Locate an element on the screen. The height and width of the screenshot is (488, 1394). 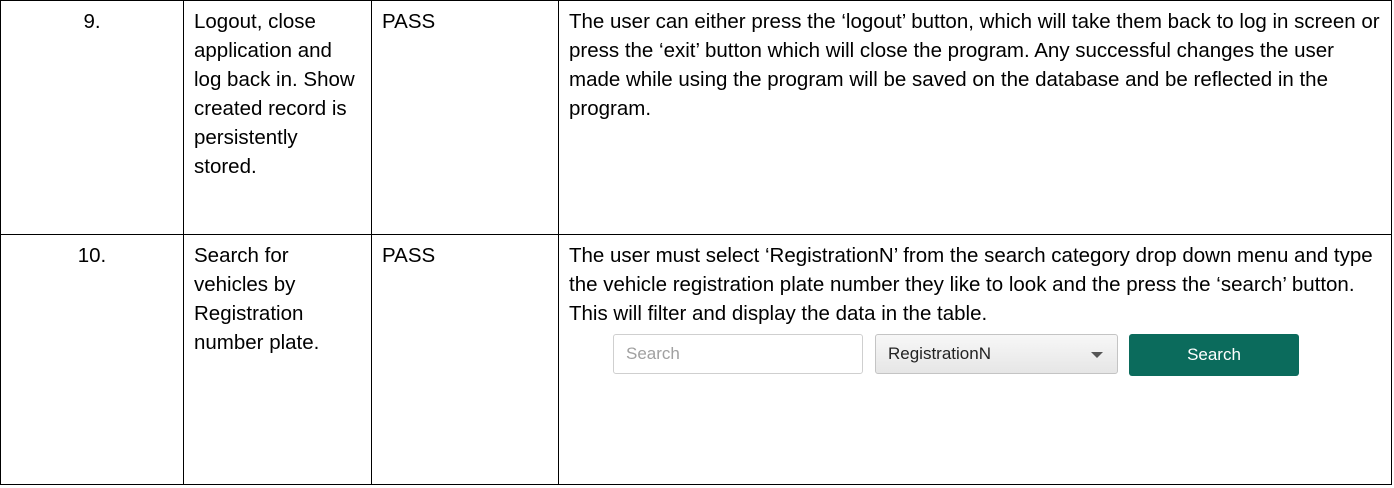
test-number-cell: 10. is located at coordinates (92, 359).